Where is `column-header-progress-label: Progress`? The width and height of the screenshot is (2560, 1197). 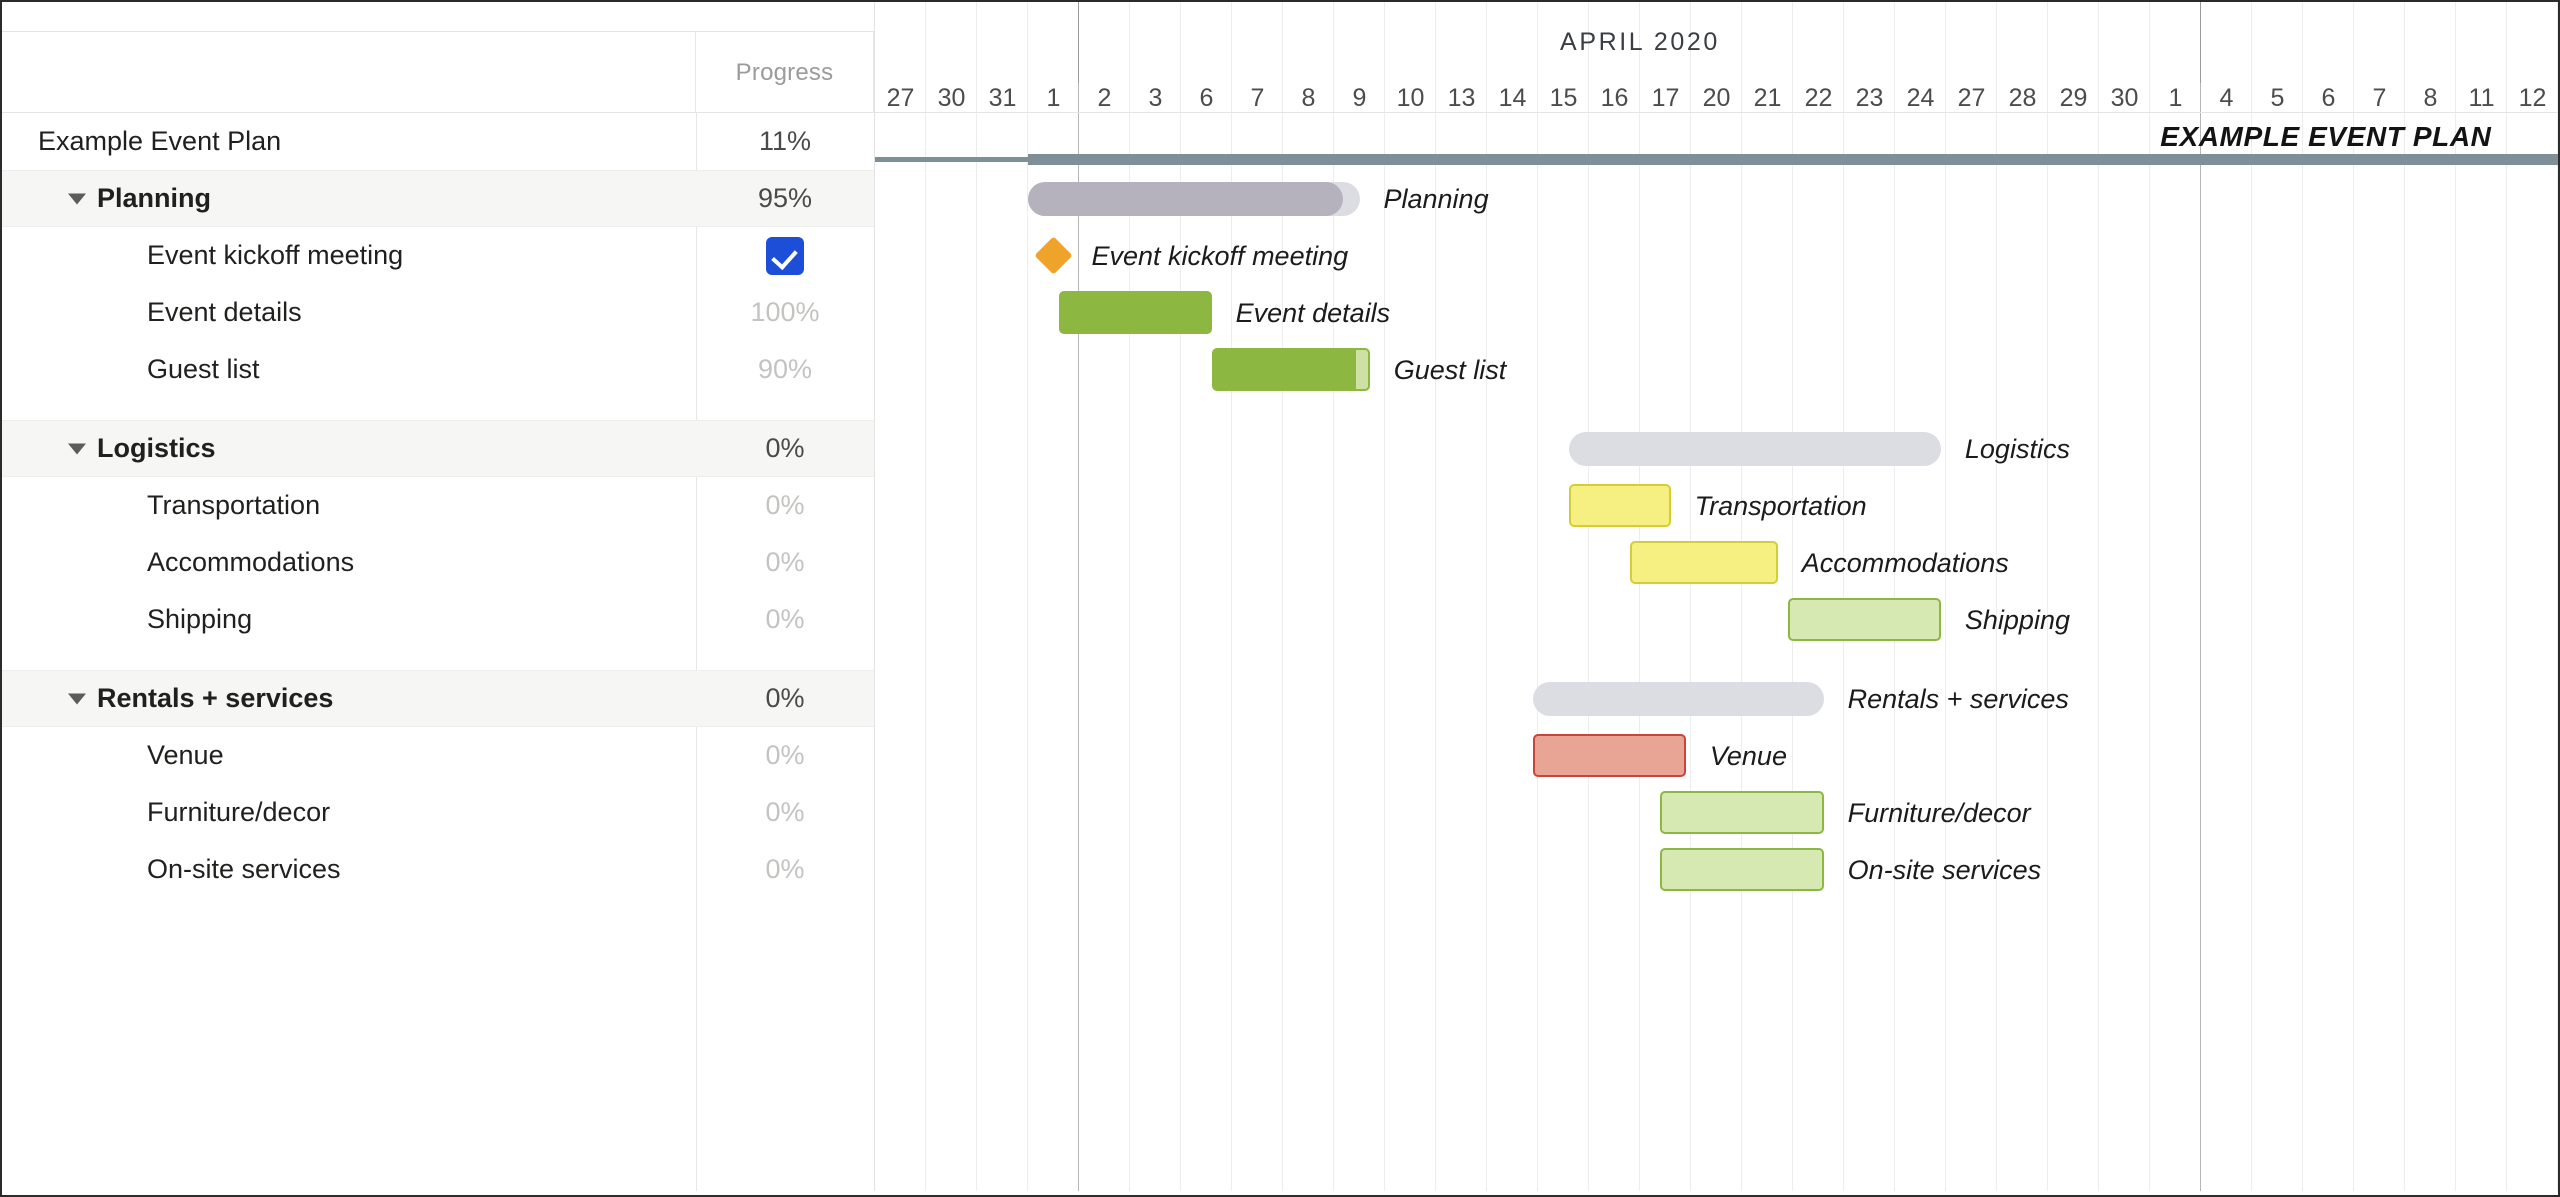 column-header-progress-label: Progress is located at coordinates (784, 72).